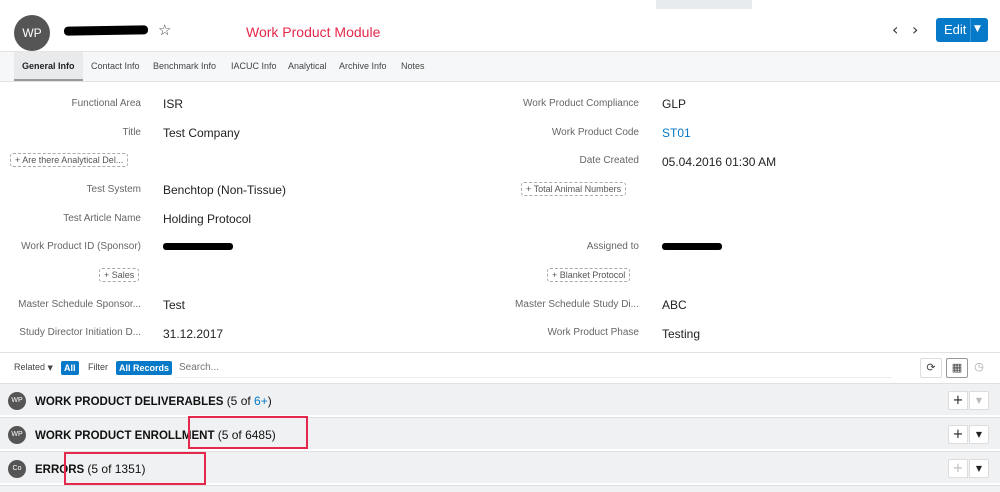 This screenshot has width=1000, height=492. What do you see at coordinates (895, 30) in the screenshot?
I see `previous-record-chevron-icon: ‹` at bounding box center [895, 30].